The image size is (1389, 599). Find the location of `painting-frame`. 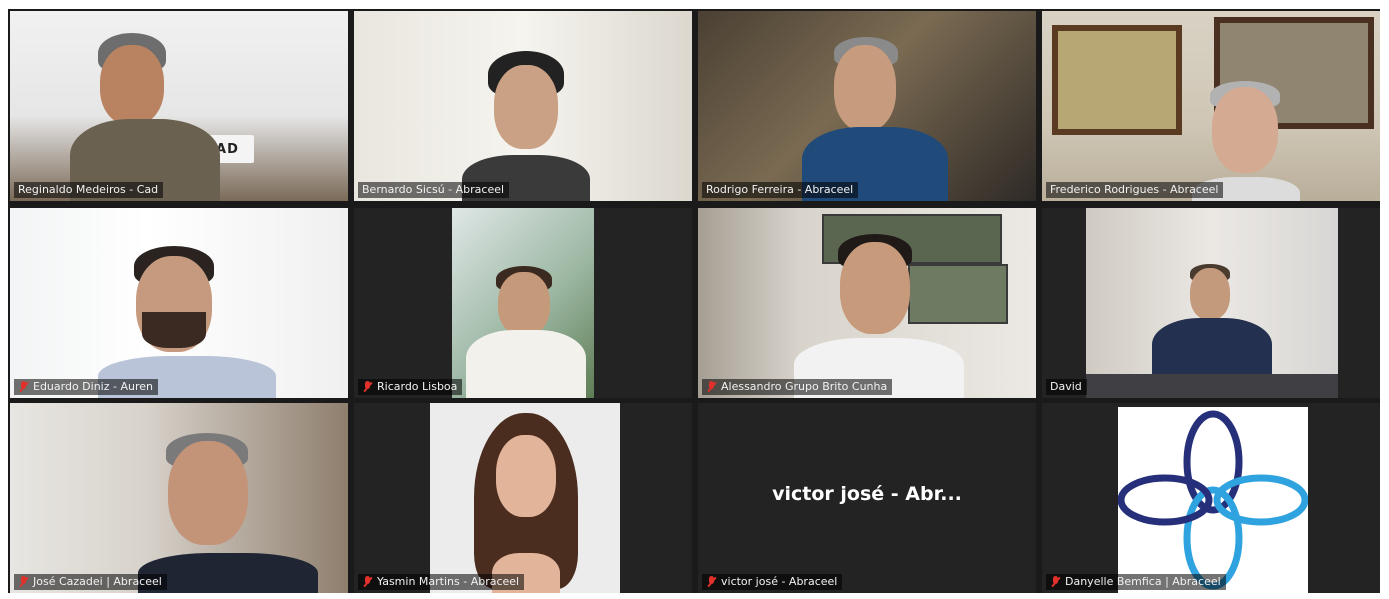

painting-frame is located at coordinates (1117, 80).